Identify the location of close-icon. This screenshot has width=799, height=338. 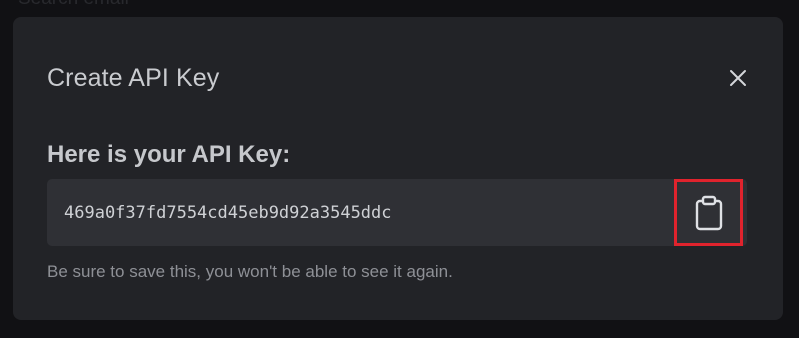
(738, 78).